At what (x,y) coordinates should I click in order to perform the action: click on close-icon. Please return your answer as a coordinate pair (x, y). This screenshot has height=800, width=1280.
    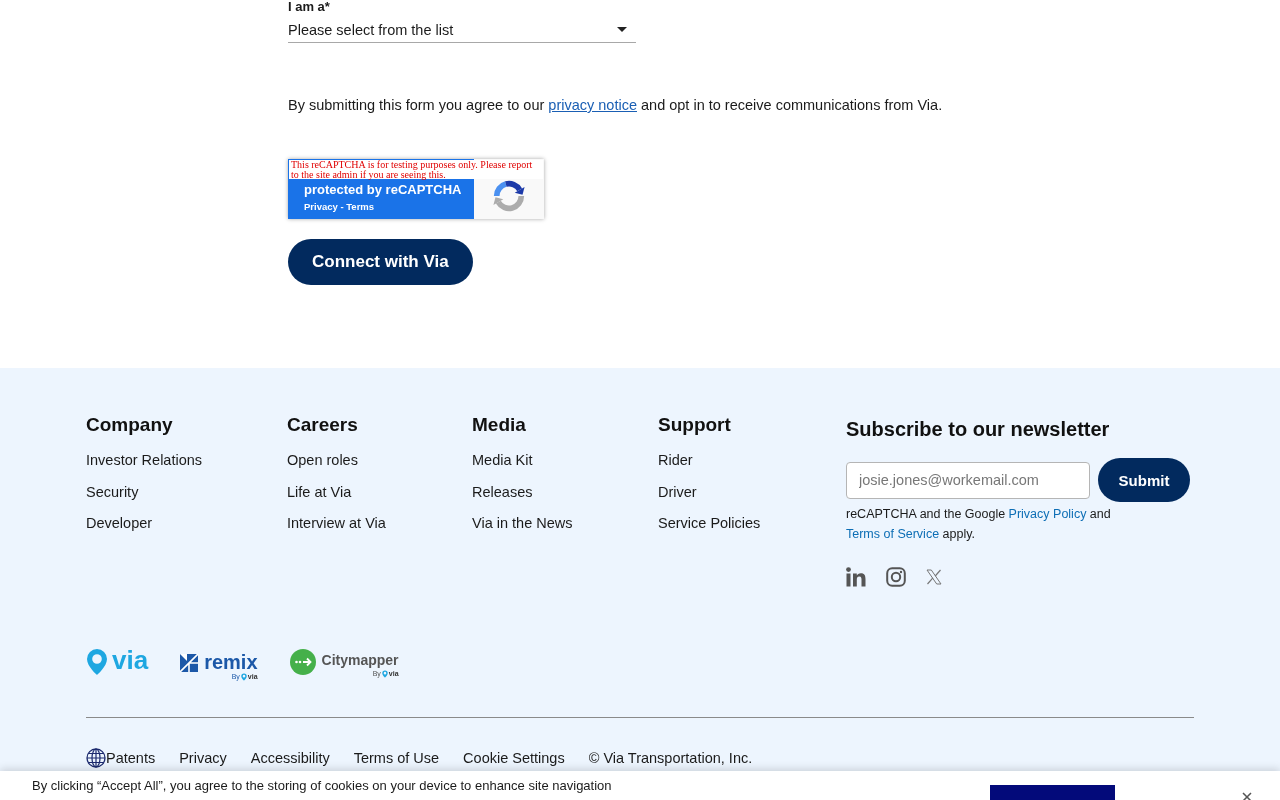
    Looking at the image, I should click on (1247, 796).